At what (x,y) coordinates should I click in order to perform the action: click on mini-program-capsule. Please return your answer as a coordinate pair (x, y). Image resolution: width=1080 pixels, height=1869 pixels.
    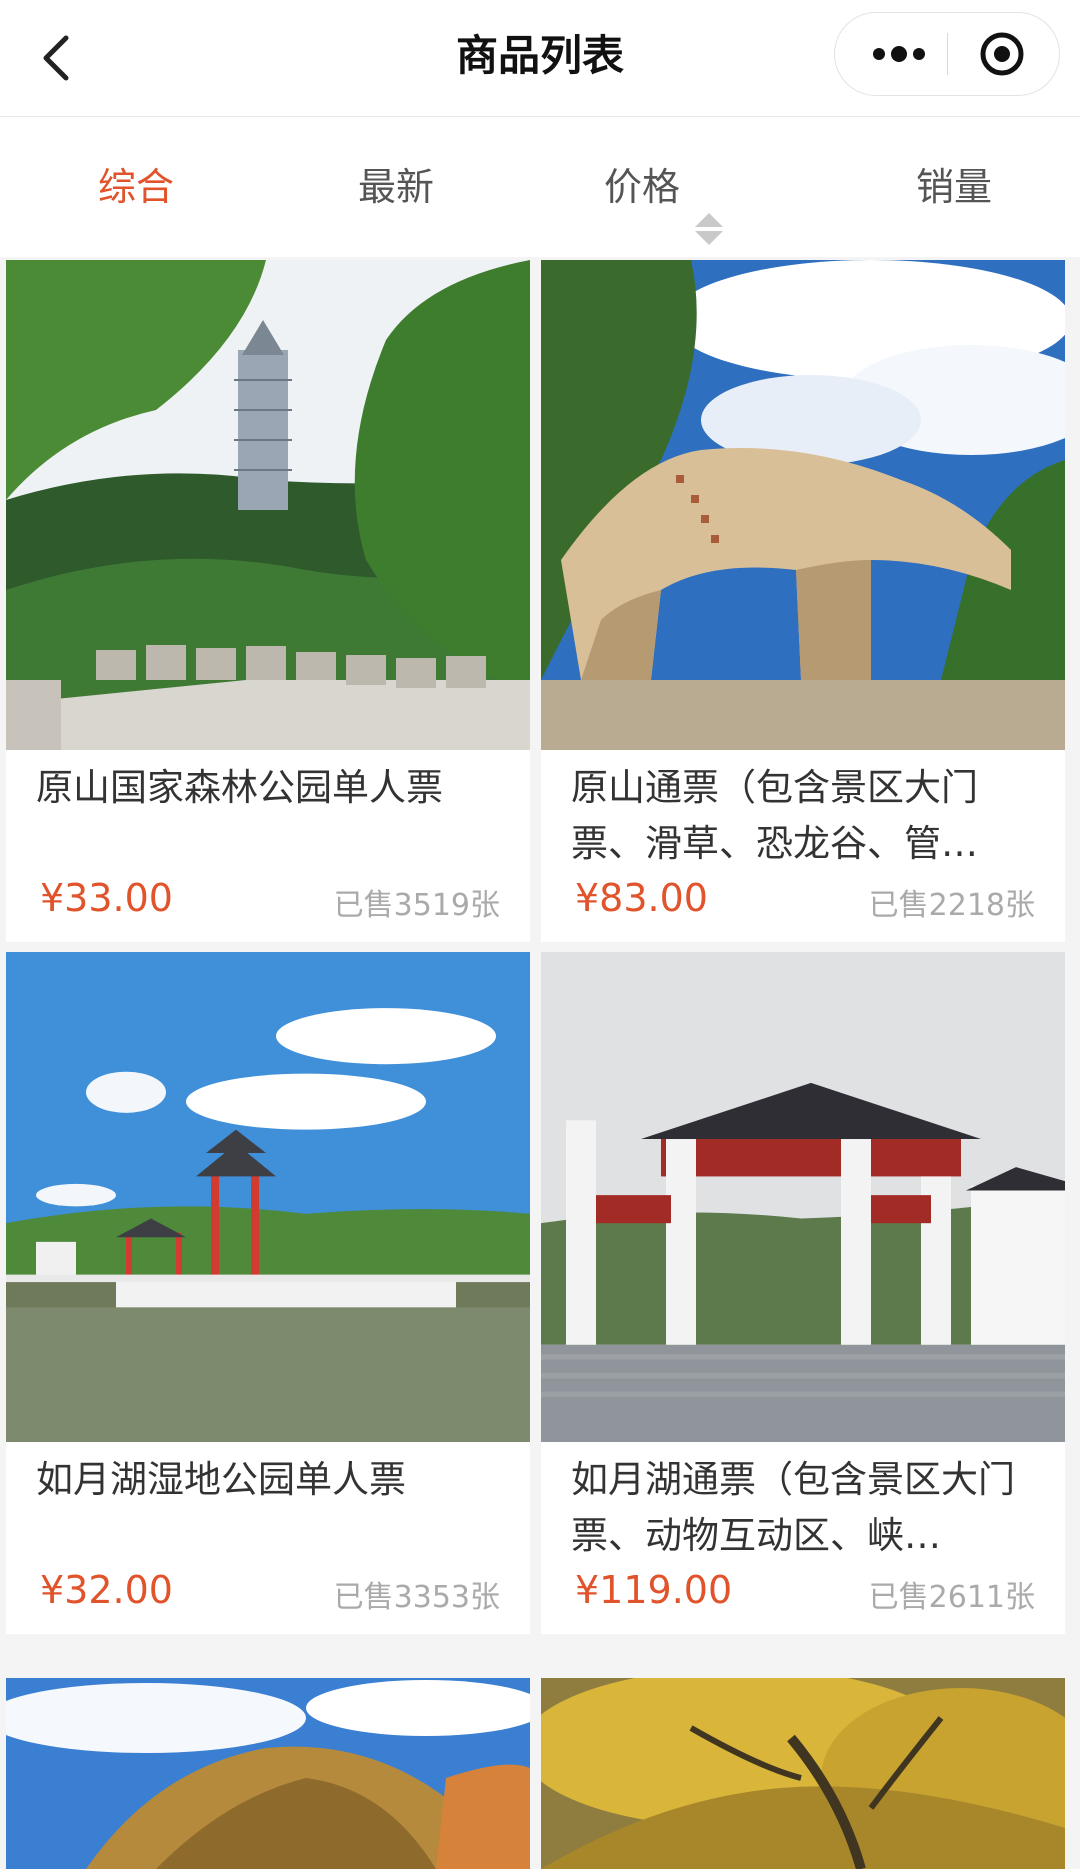
    Looking at the image, I should click on (947, 54).